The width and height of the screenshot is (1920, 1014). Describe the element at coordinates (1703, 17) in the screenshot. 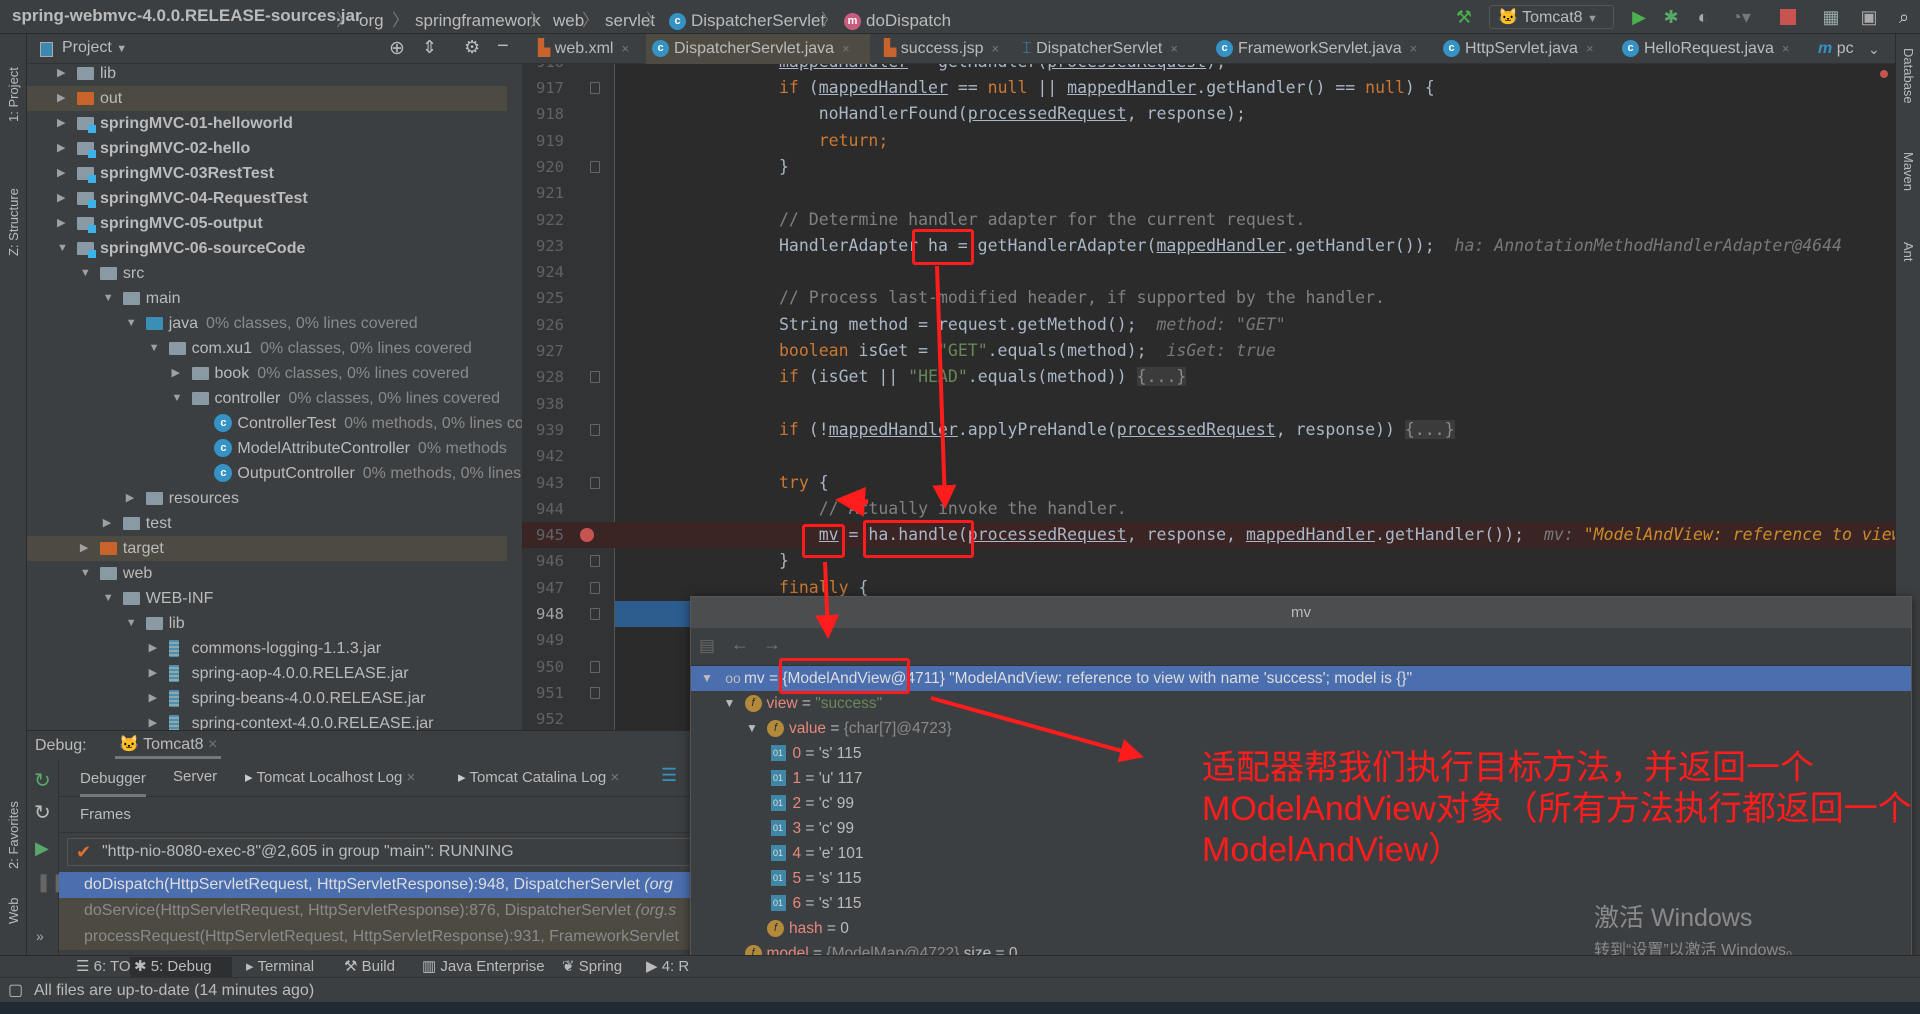

I see `coverage-icon: ◐` at that location.